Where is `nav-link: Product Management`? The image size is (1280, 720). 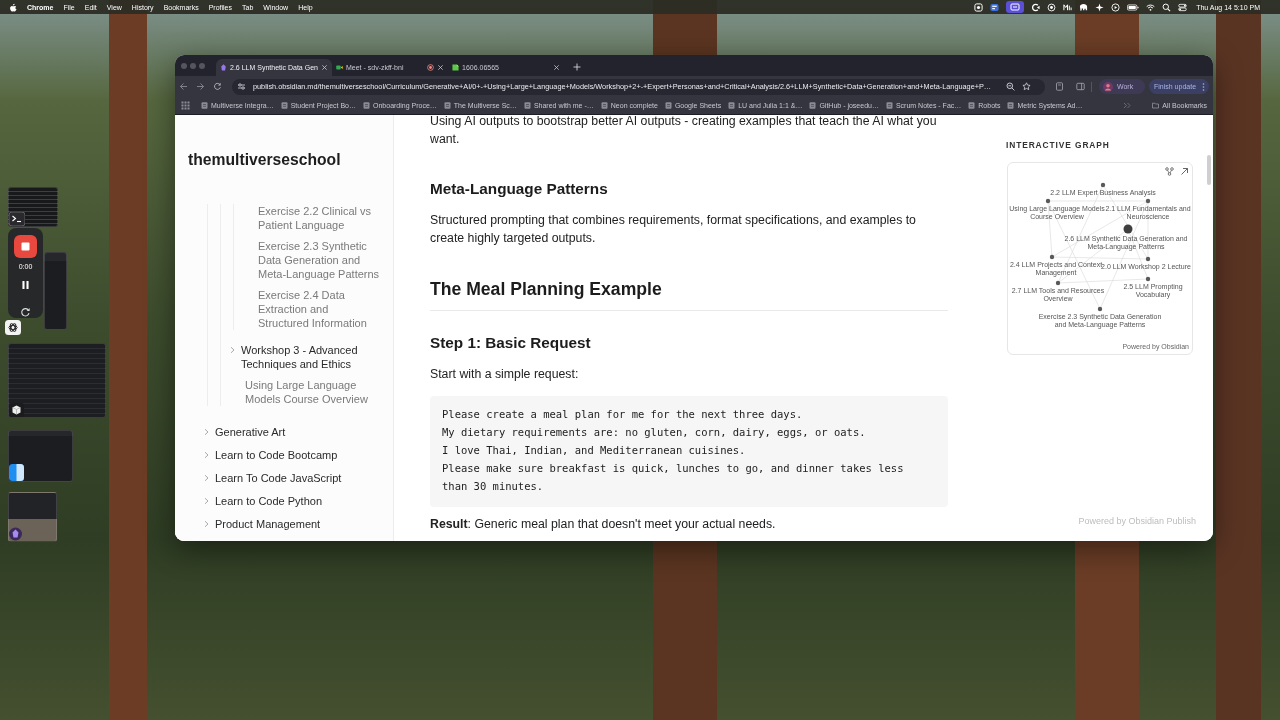
nav-link: Product Management is located at coordinates (268, 524).